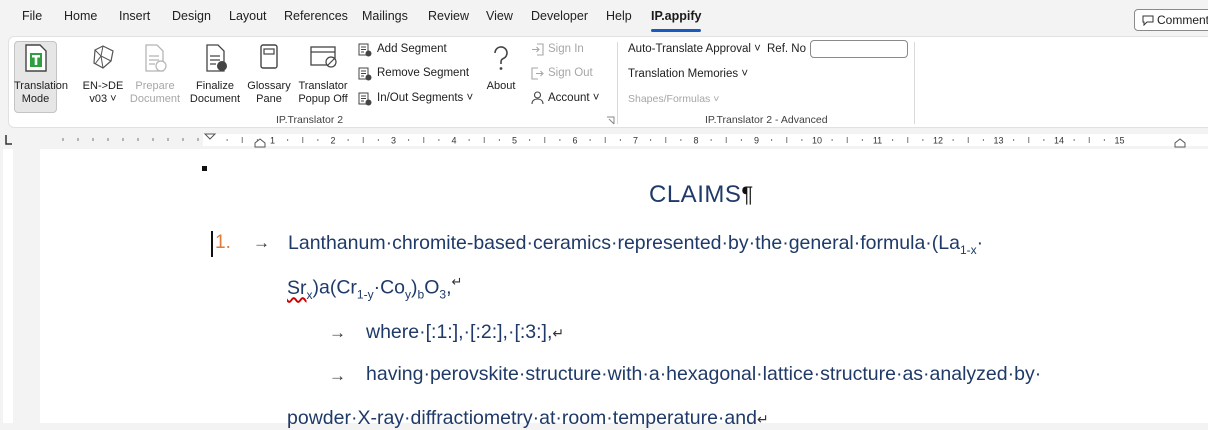  Describe the element at coordinates (365, 74) in the screenshot. I see `remove-segment-icon` at that location.